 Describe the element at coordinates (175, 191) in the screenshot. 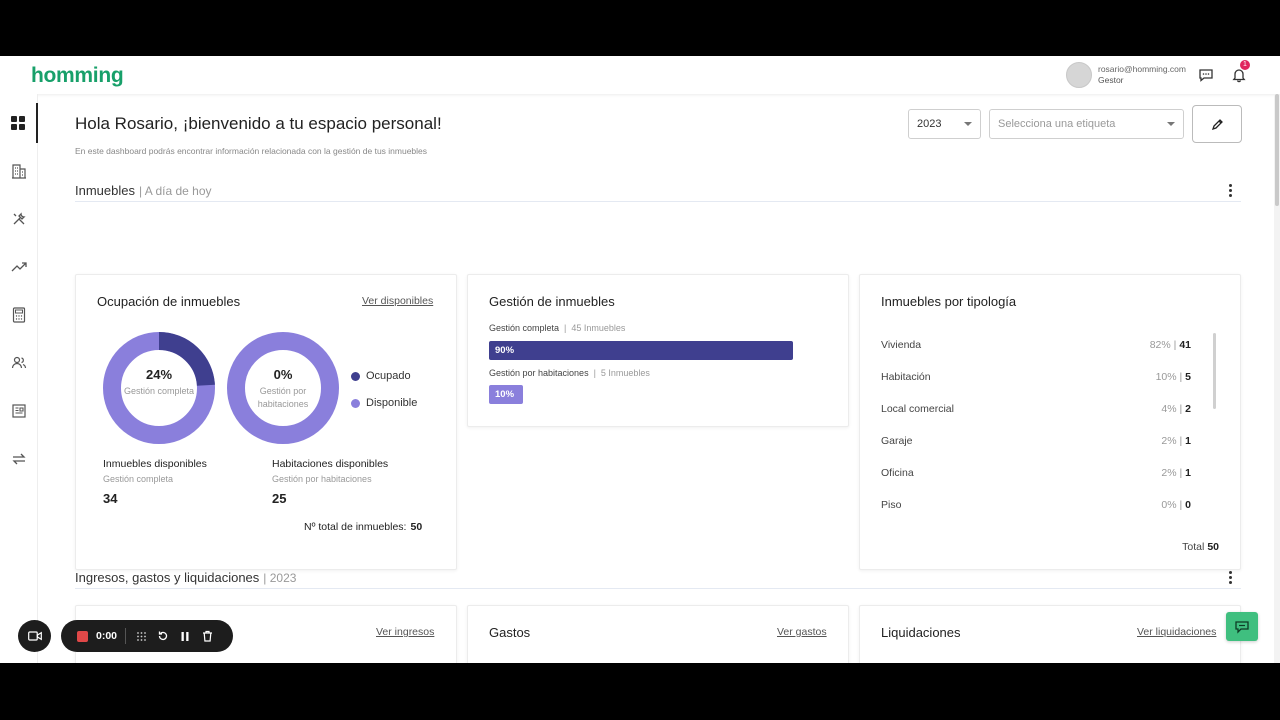

I see `section-subtitle: | A día de hoy` at that location.